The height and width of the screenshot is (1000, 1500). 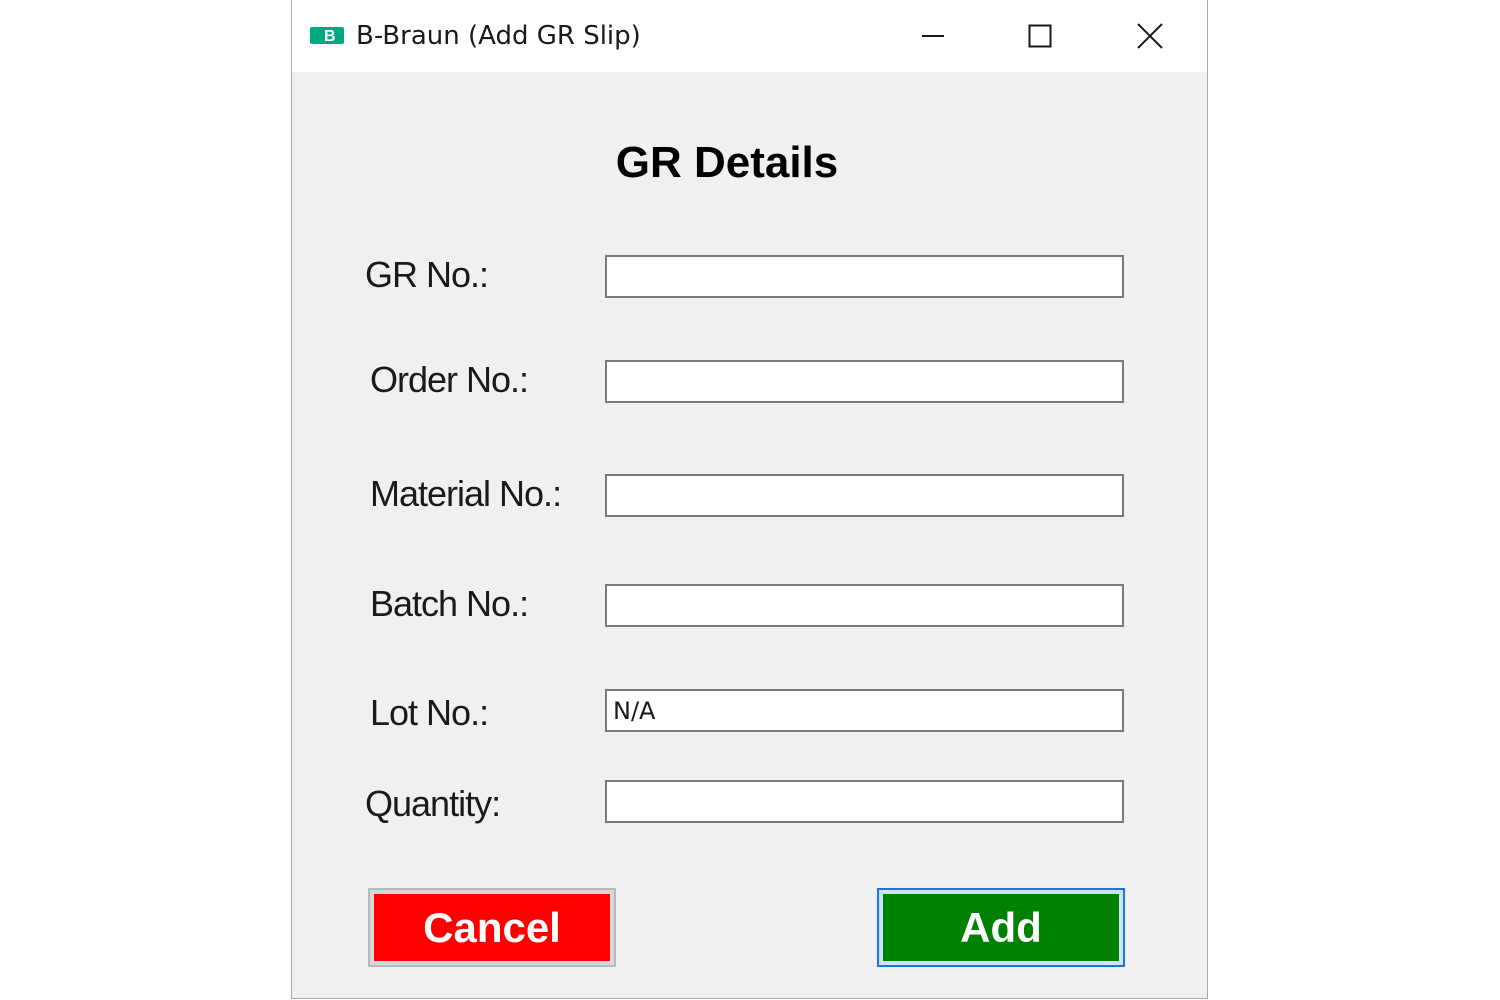 I want to click on gr-no-label: GR No.:, so click(x=427, y=274).